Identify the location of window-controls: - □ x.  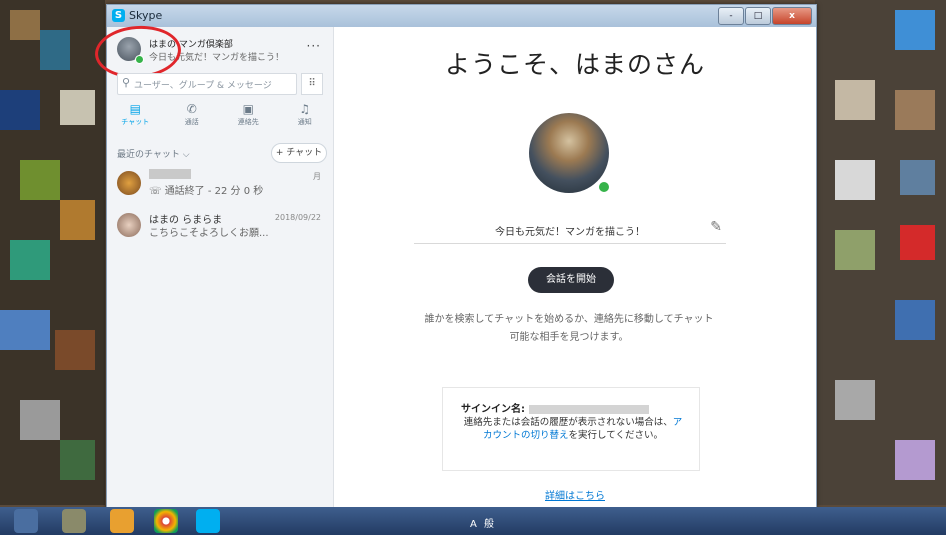
(765, 16).